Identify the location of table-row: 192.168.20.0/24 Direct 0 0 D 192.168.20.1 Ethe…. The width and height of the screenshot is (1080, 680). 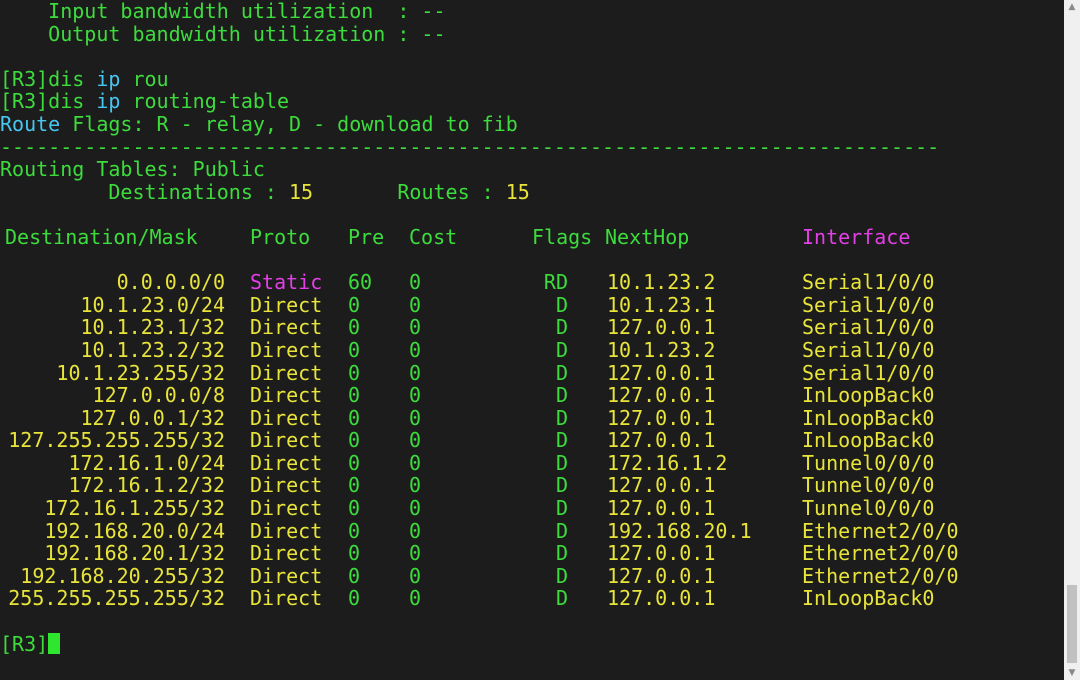
(532, 531).